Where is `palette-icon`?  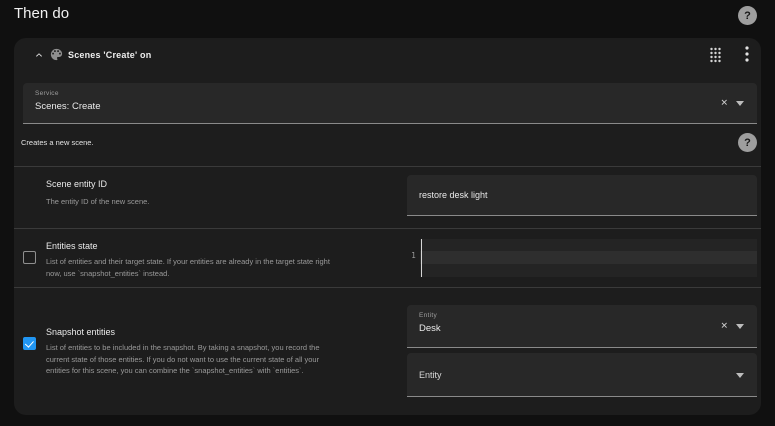
palette-icon is located at coordinates (56, 54).